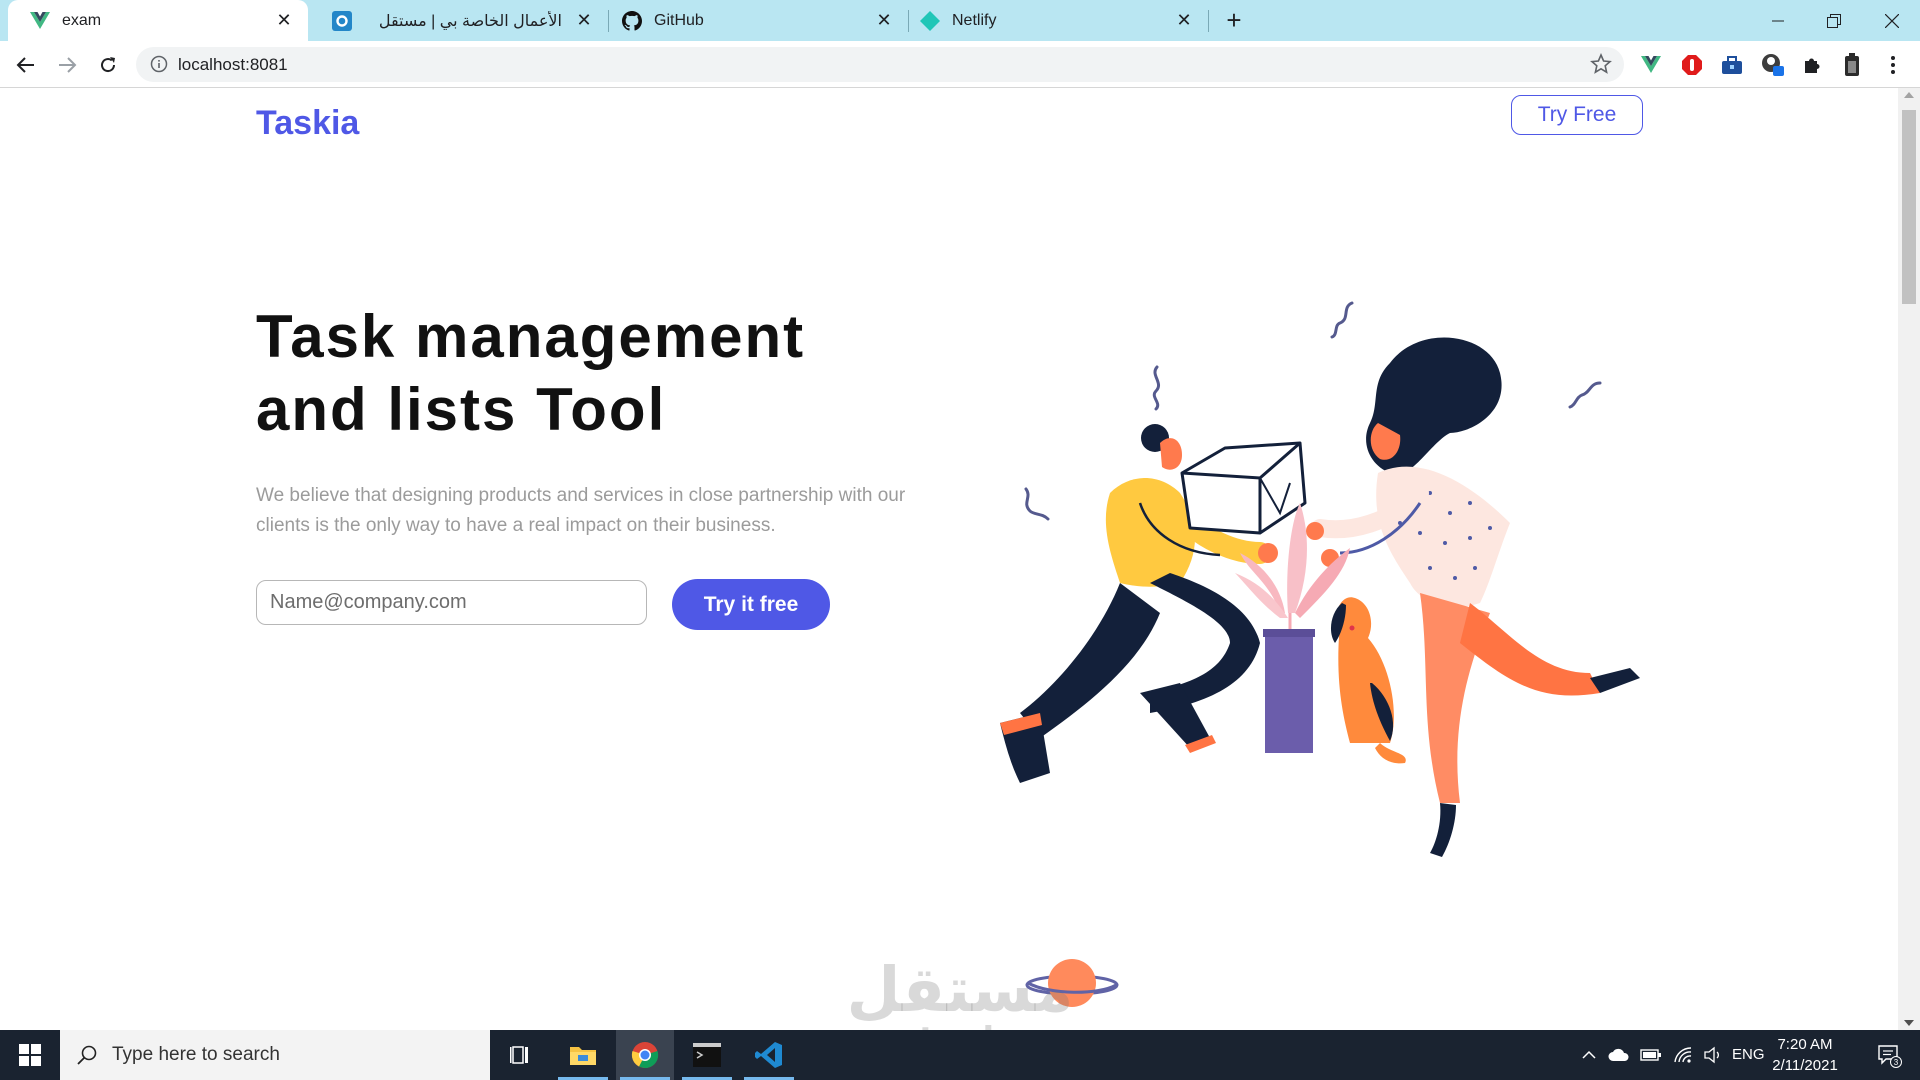 The width and height of the screenshot is (1920, 1080). What do you see at coordinates (1805, 1065) in the screenshot?
I see `clock-date: 2/11/2021` at bounding box center [1805, 1065].